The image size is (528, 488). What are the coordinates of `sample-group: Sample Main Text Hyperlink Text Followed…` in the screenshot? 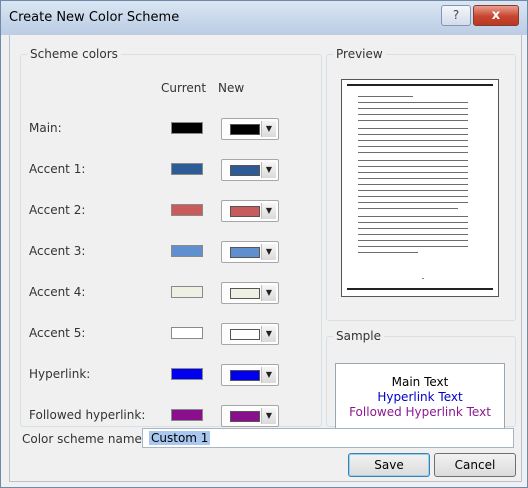 It's located at (421, 380).